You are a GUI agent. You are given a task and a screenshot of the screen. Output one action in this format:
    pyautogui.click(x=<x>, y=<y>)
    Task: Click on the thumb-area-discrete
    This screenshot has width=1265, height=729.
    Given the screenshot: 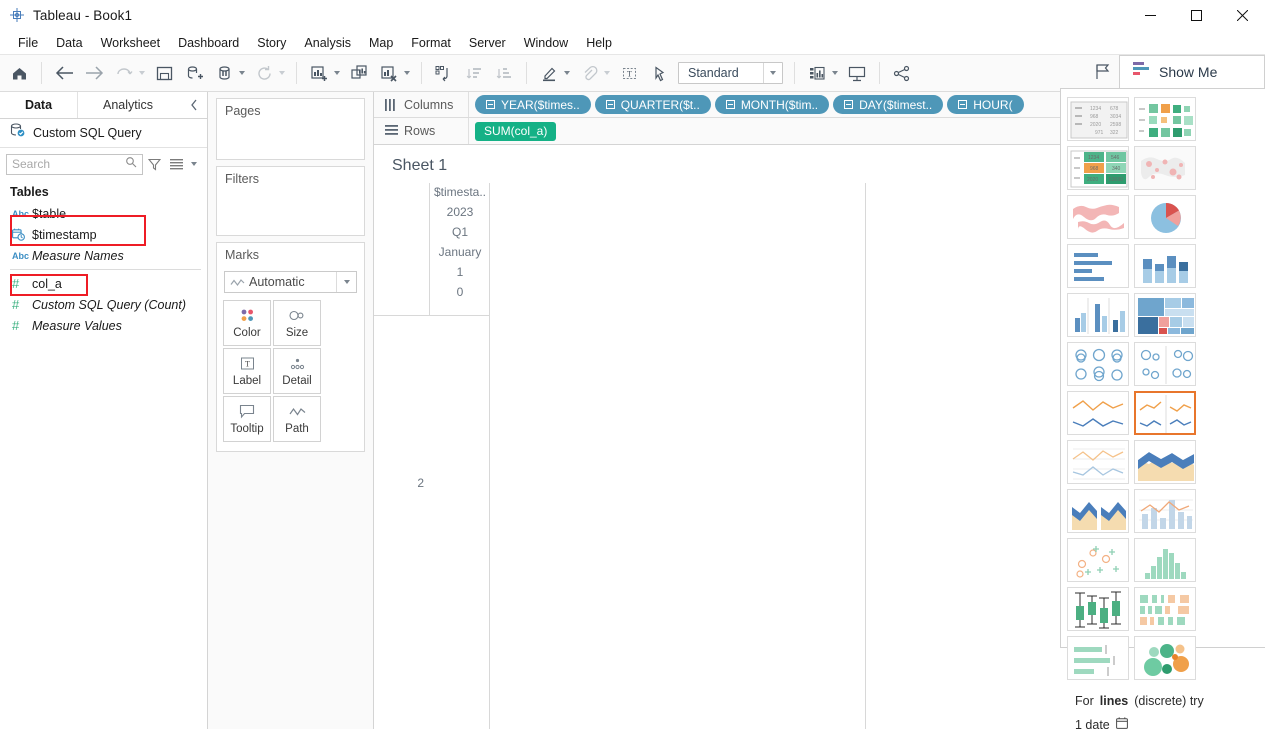 What is the action you would take?
    pyautogui.click(x=1098, y=511)
    